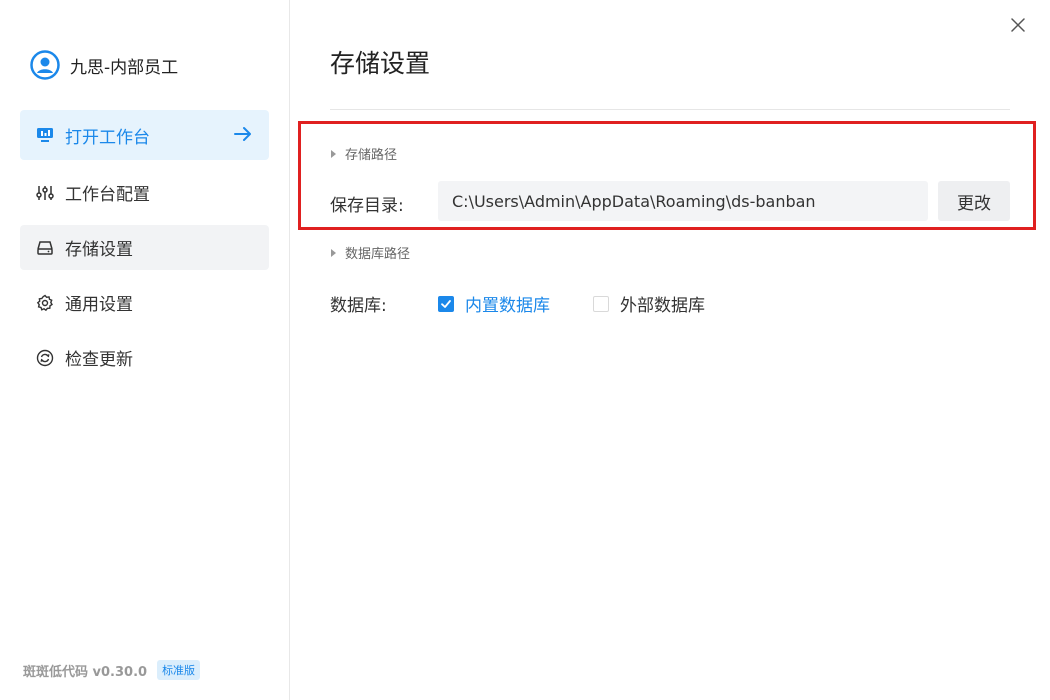 The width and height of the screenshot is (1050, 700). I want to click on db-label: 数据库:, so click(358, 306).